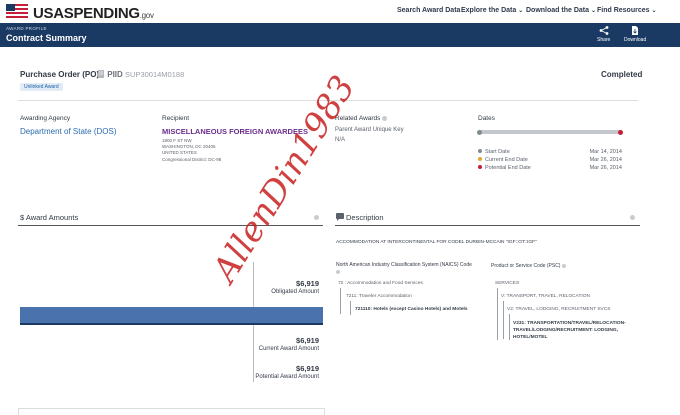 The width and height of the screenshot is (680, 415). I want to click on current-amount-label: Current Award Amount, so click(288, 349).